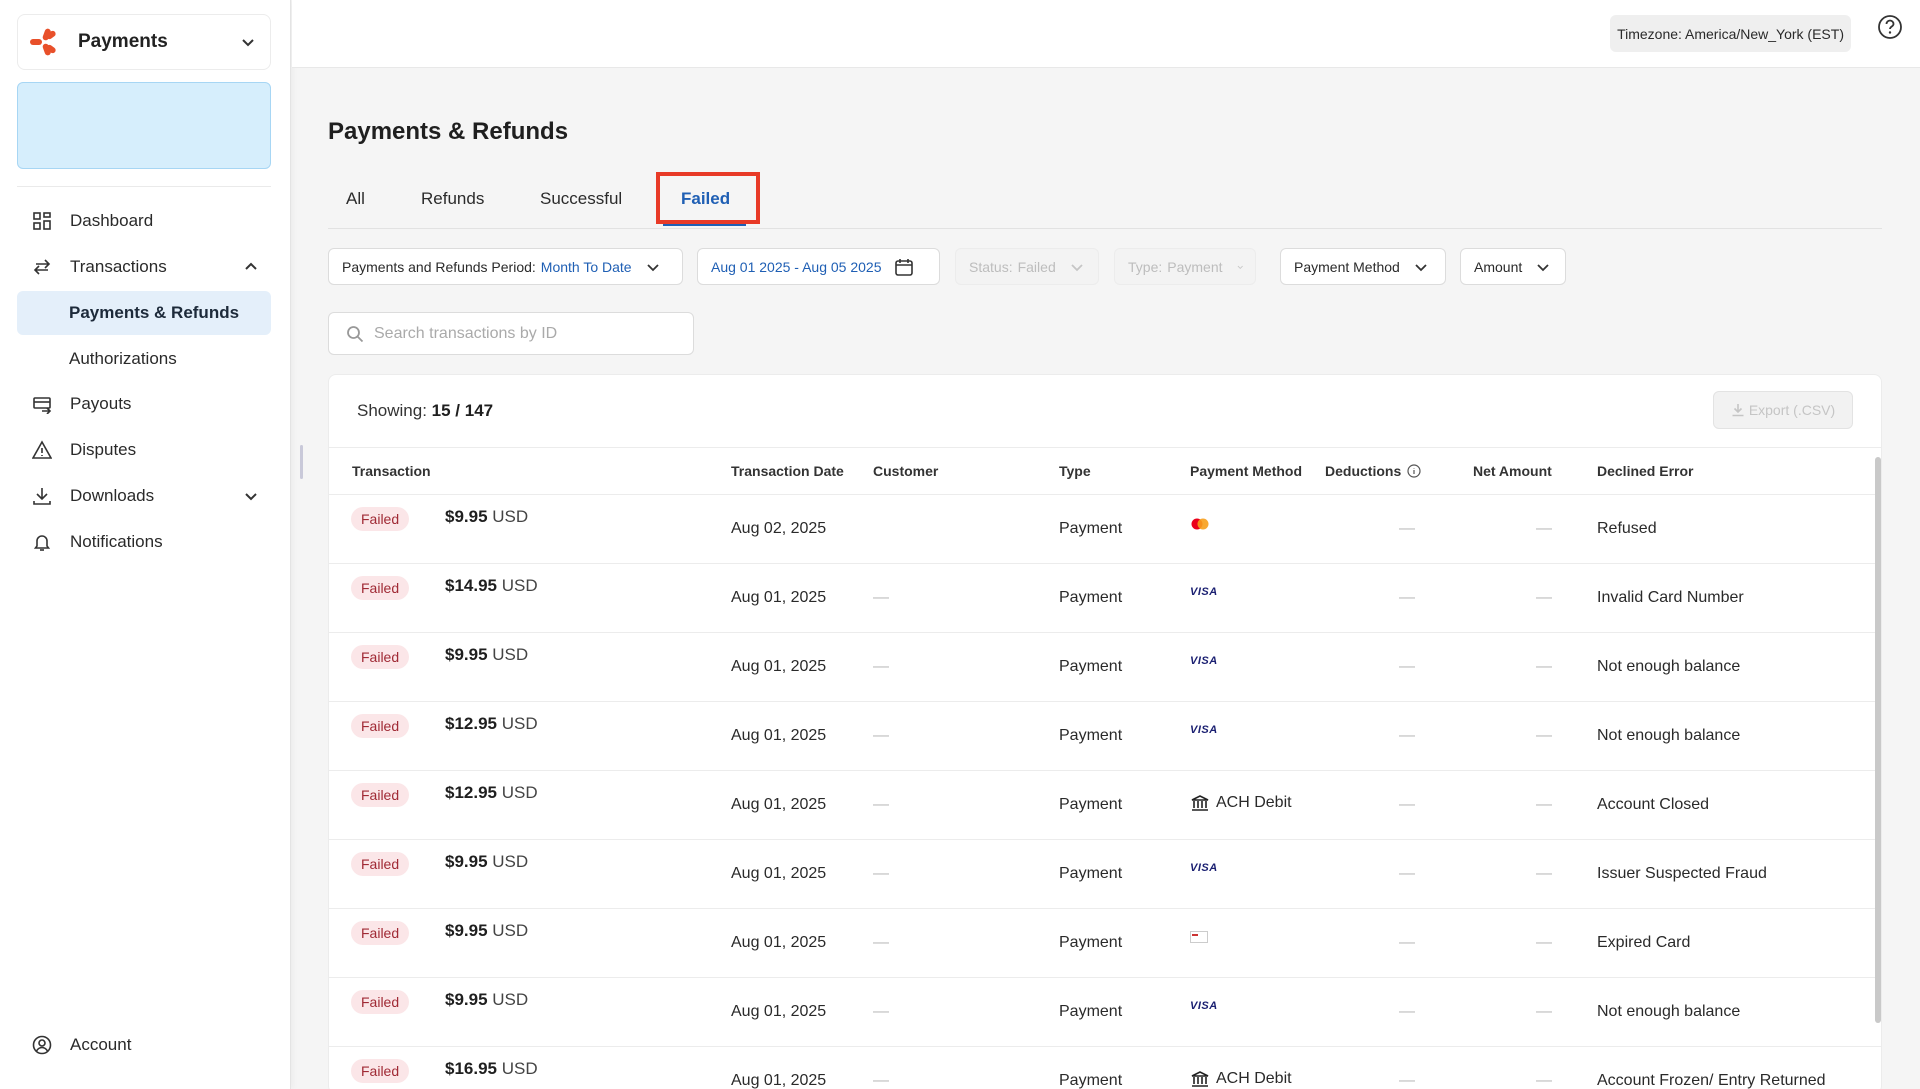 The image size is (1920, 1089). I want to click on sidebar-item-authorizations: Authorizations, so click(144, 359).